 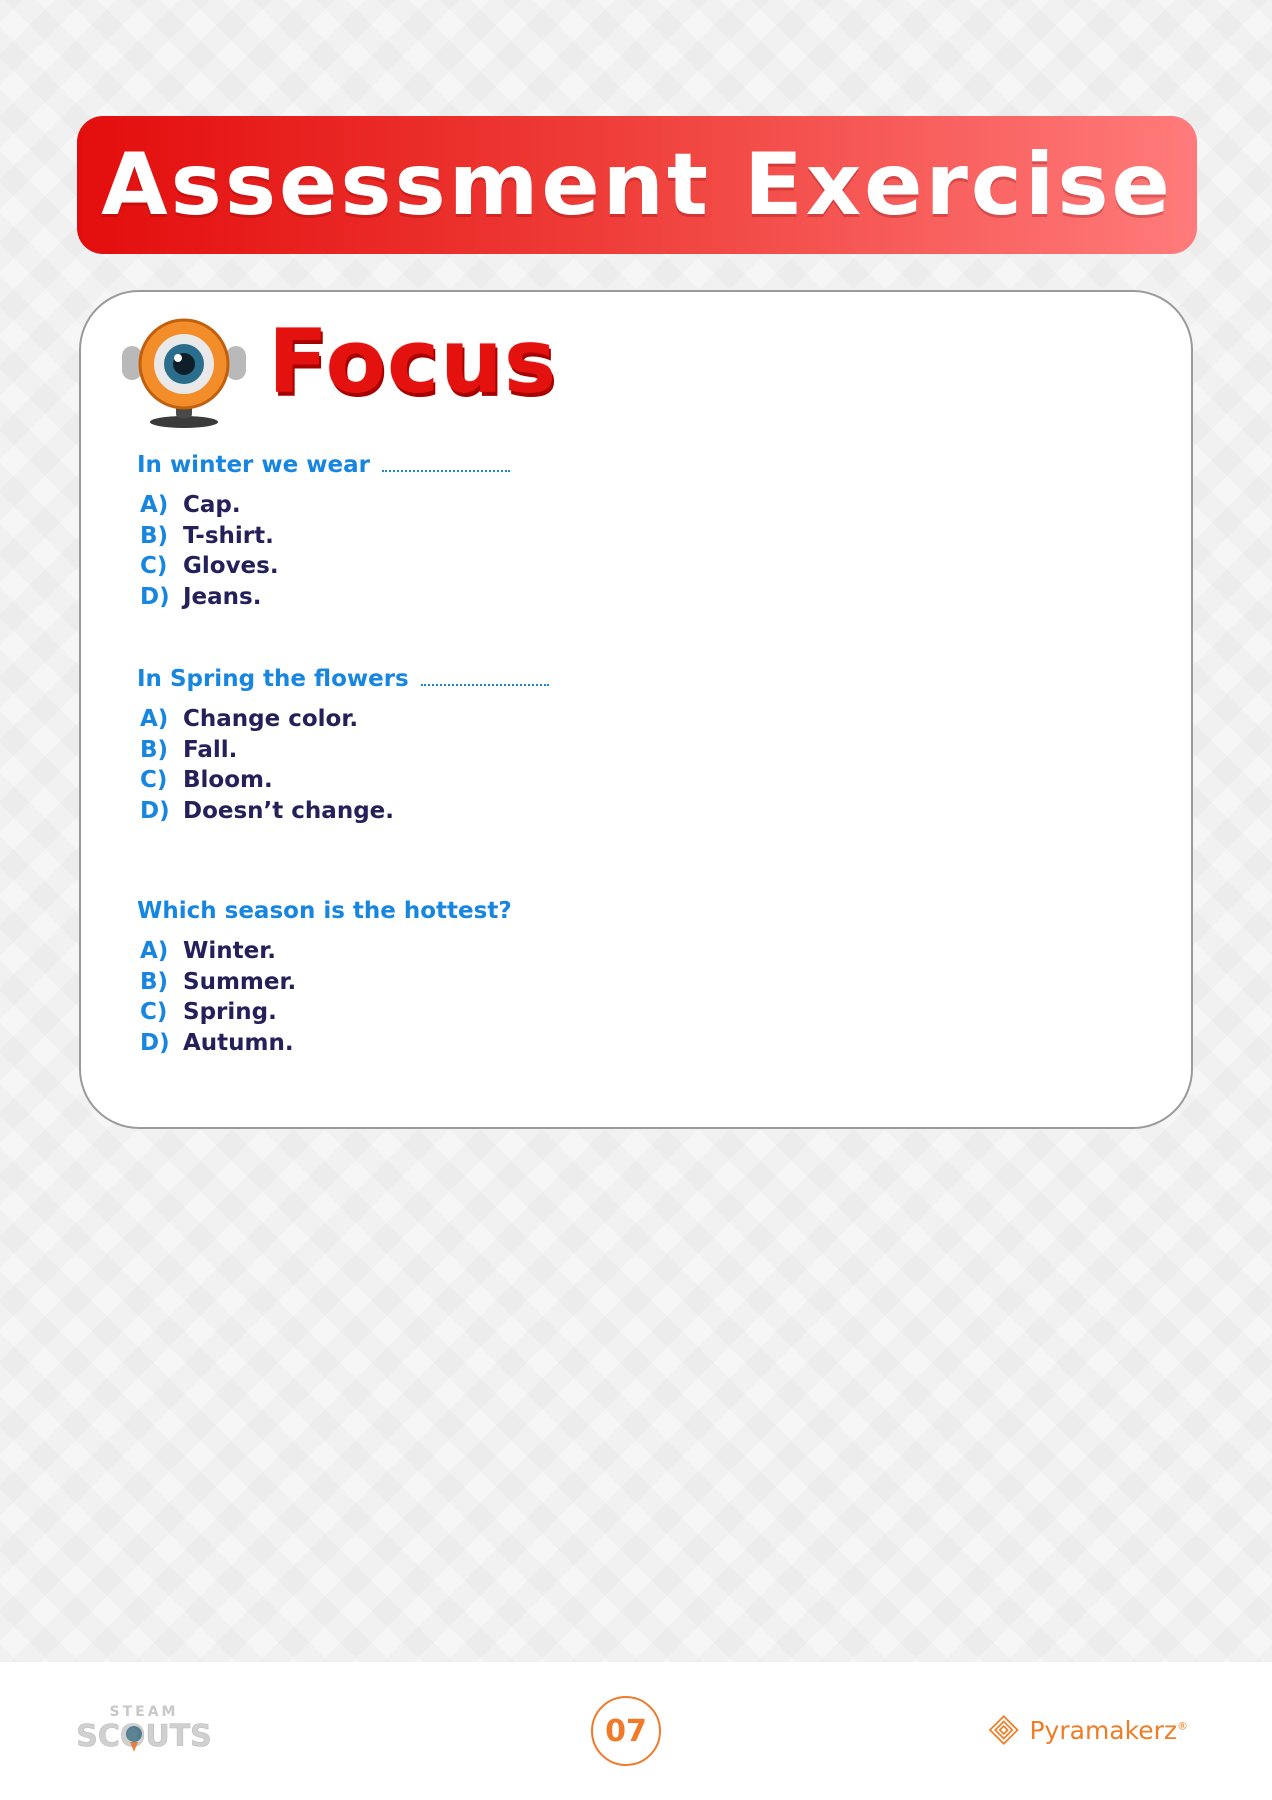 What do you see at coordinates (231, 566) in the screenshot?
I see `option-text: Gloves.` at bounding box center [231, 566].